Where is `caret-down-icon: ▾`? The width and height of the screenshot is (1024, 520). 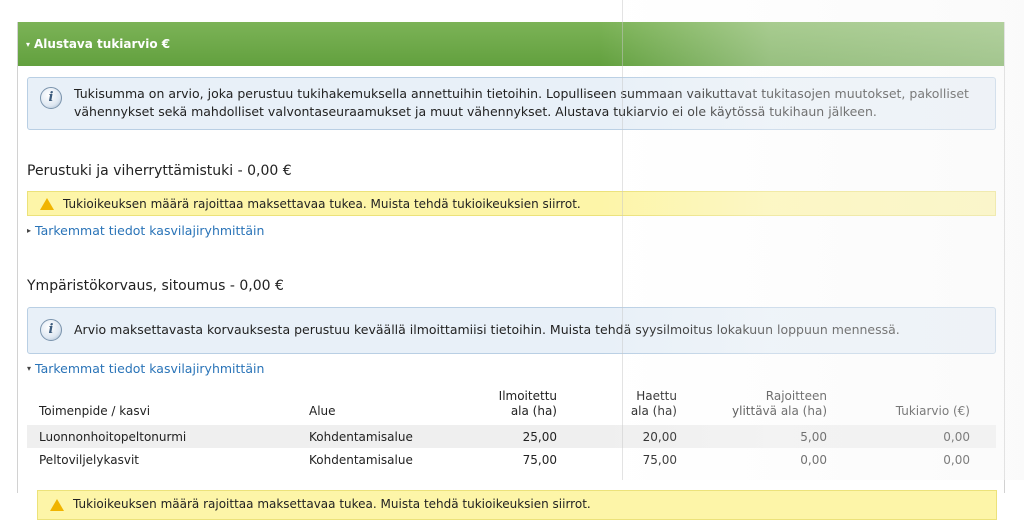
caret-down-icon: ▾ is located at coordinates (29, 368).